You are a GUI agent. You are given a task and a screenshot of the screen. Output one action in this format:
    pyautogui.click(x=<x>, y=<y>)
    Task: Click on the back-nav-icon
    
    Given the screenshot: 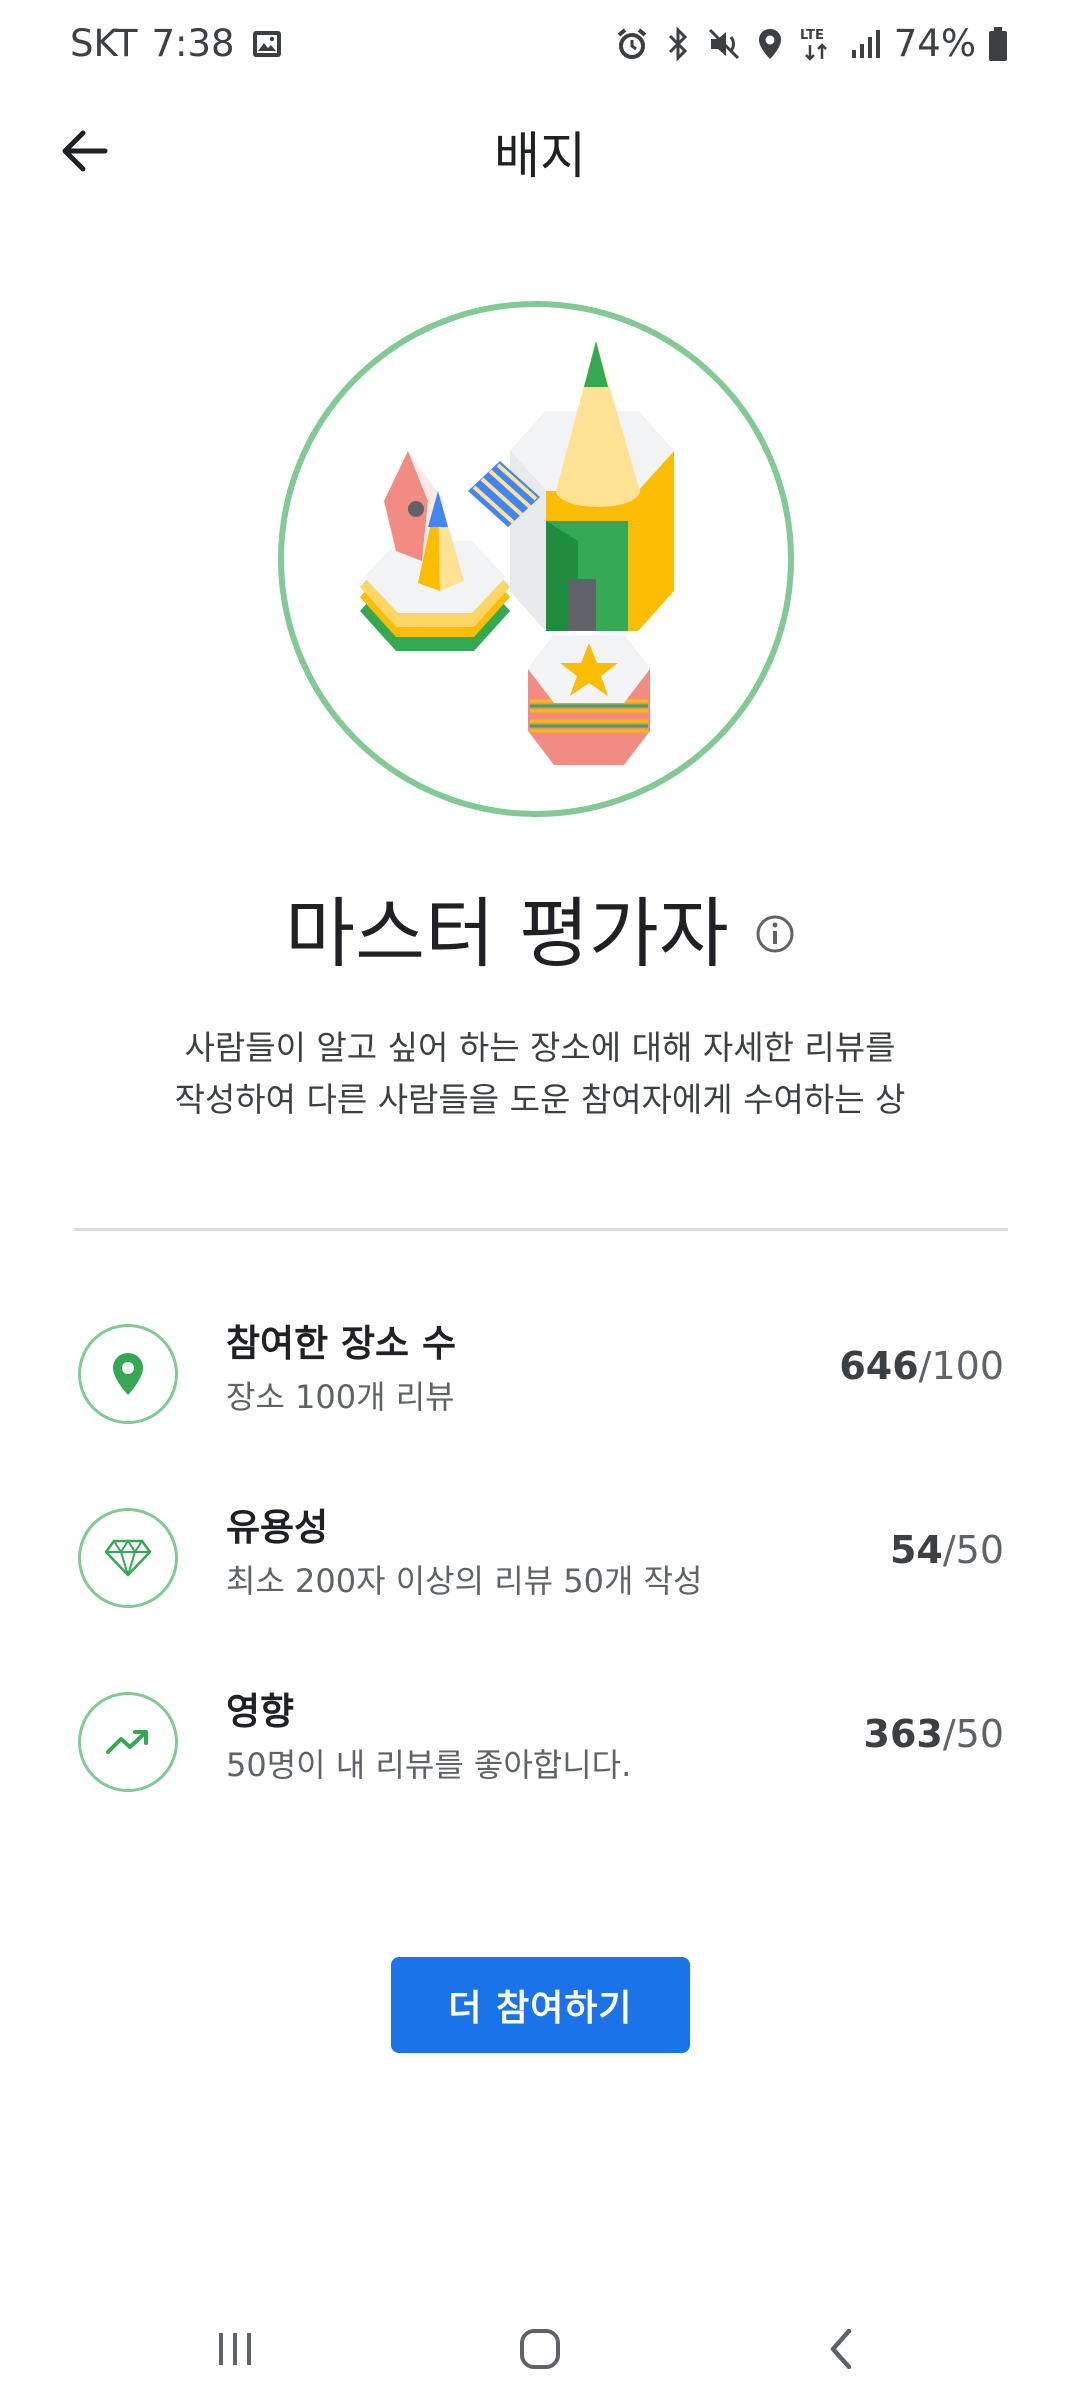 What is the action you would take?
    pyautogui.click(x=841, y=2349)
    